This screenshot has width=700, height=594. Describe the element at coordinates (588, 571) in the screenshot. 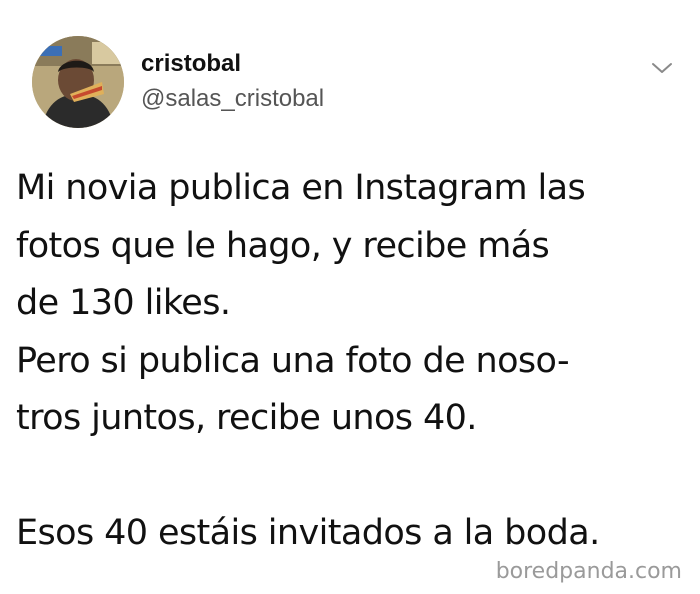

I see `watermark: boredpanda.com` at that location.